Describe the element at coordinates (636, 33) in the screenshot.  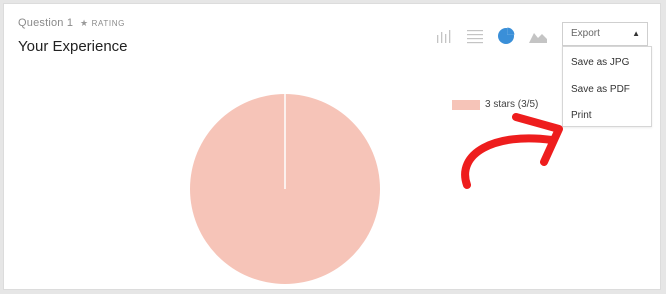
I see `caret-up-icon: ▲` at that location.